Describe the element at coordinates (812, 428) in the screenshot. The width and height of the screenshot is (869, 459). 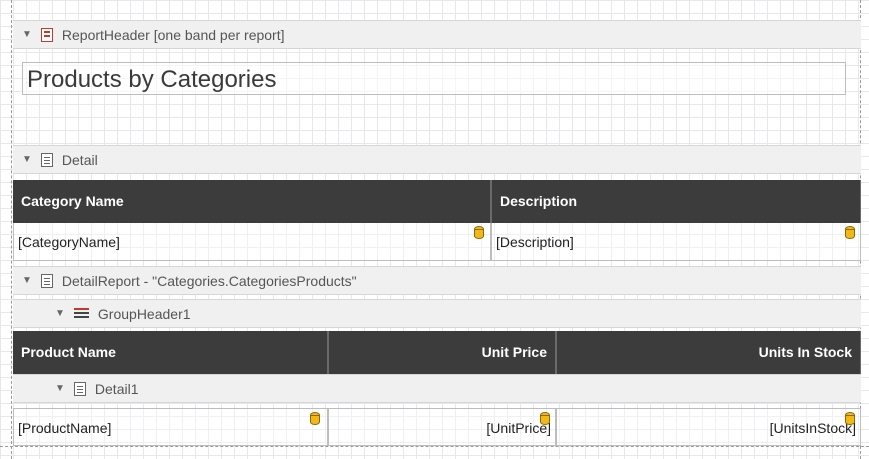
I see `field-label: [UnitsInStock]` at that location.